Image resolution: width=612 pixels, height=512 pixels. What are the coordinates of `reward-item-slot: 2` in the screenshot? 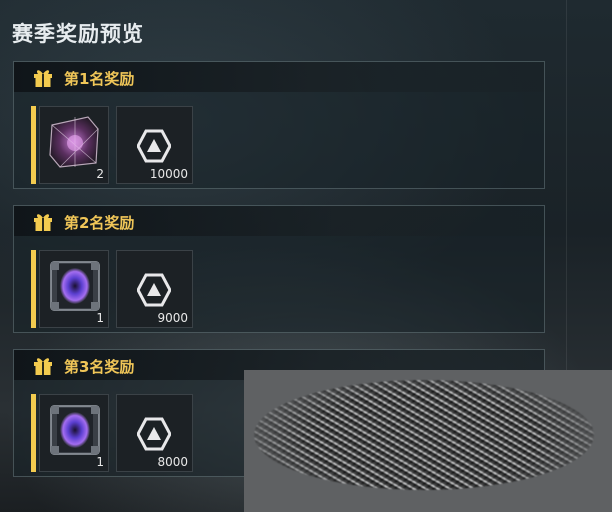 It's located at (74, 145).